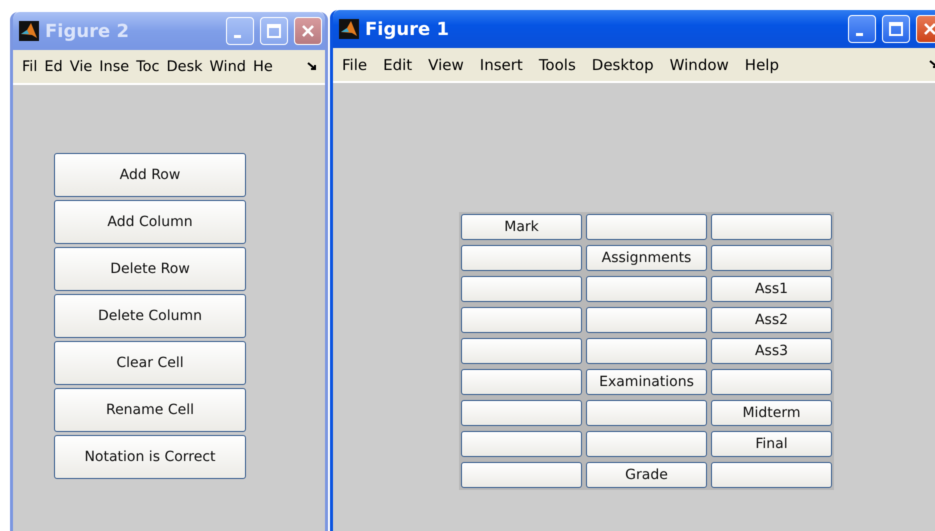 This screenshot has width=935, height=531. I want to click on menu-item: Insert, so click(501, 65).